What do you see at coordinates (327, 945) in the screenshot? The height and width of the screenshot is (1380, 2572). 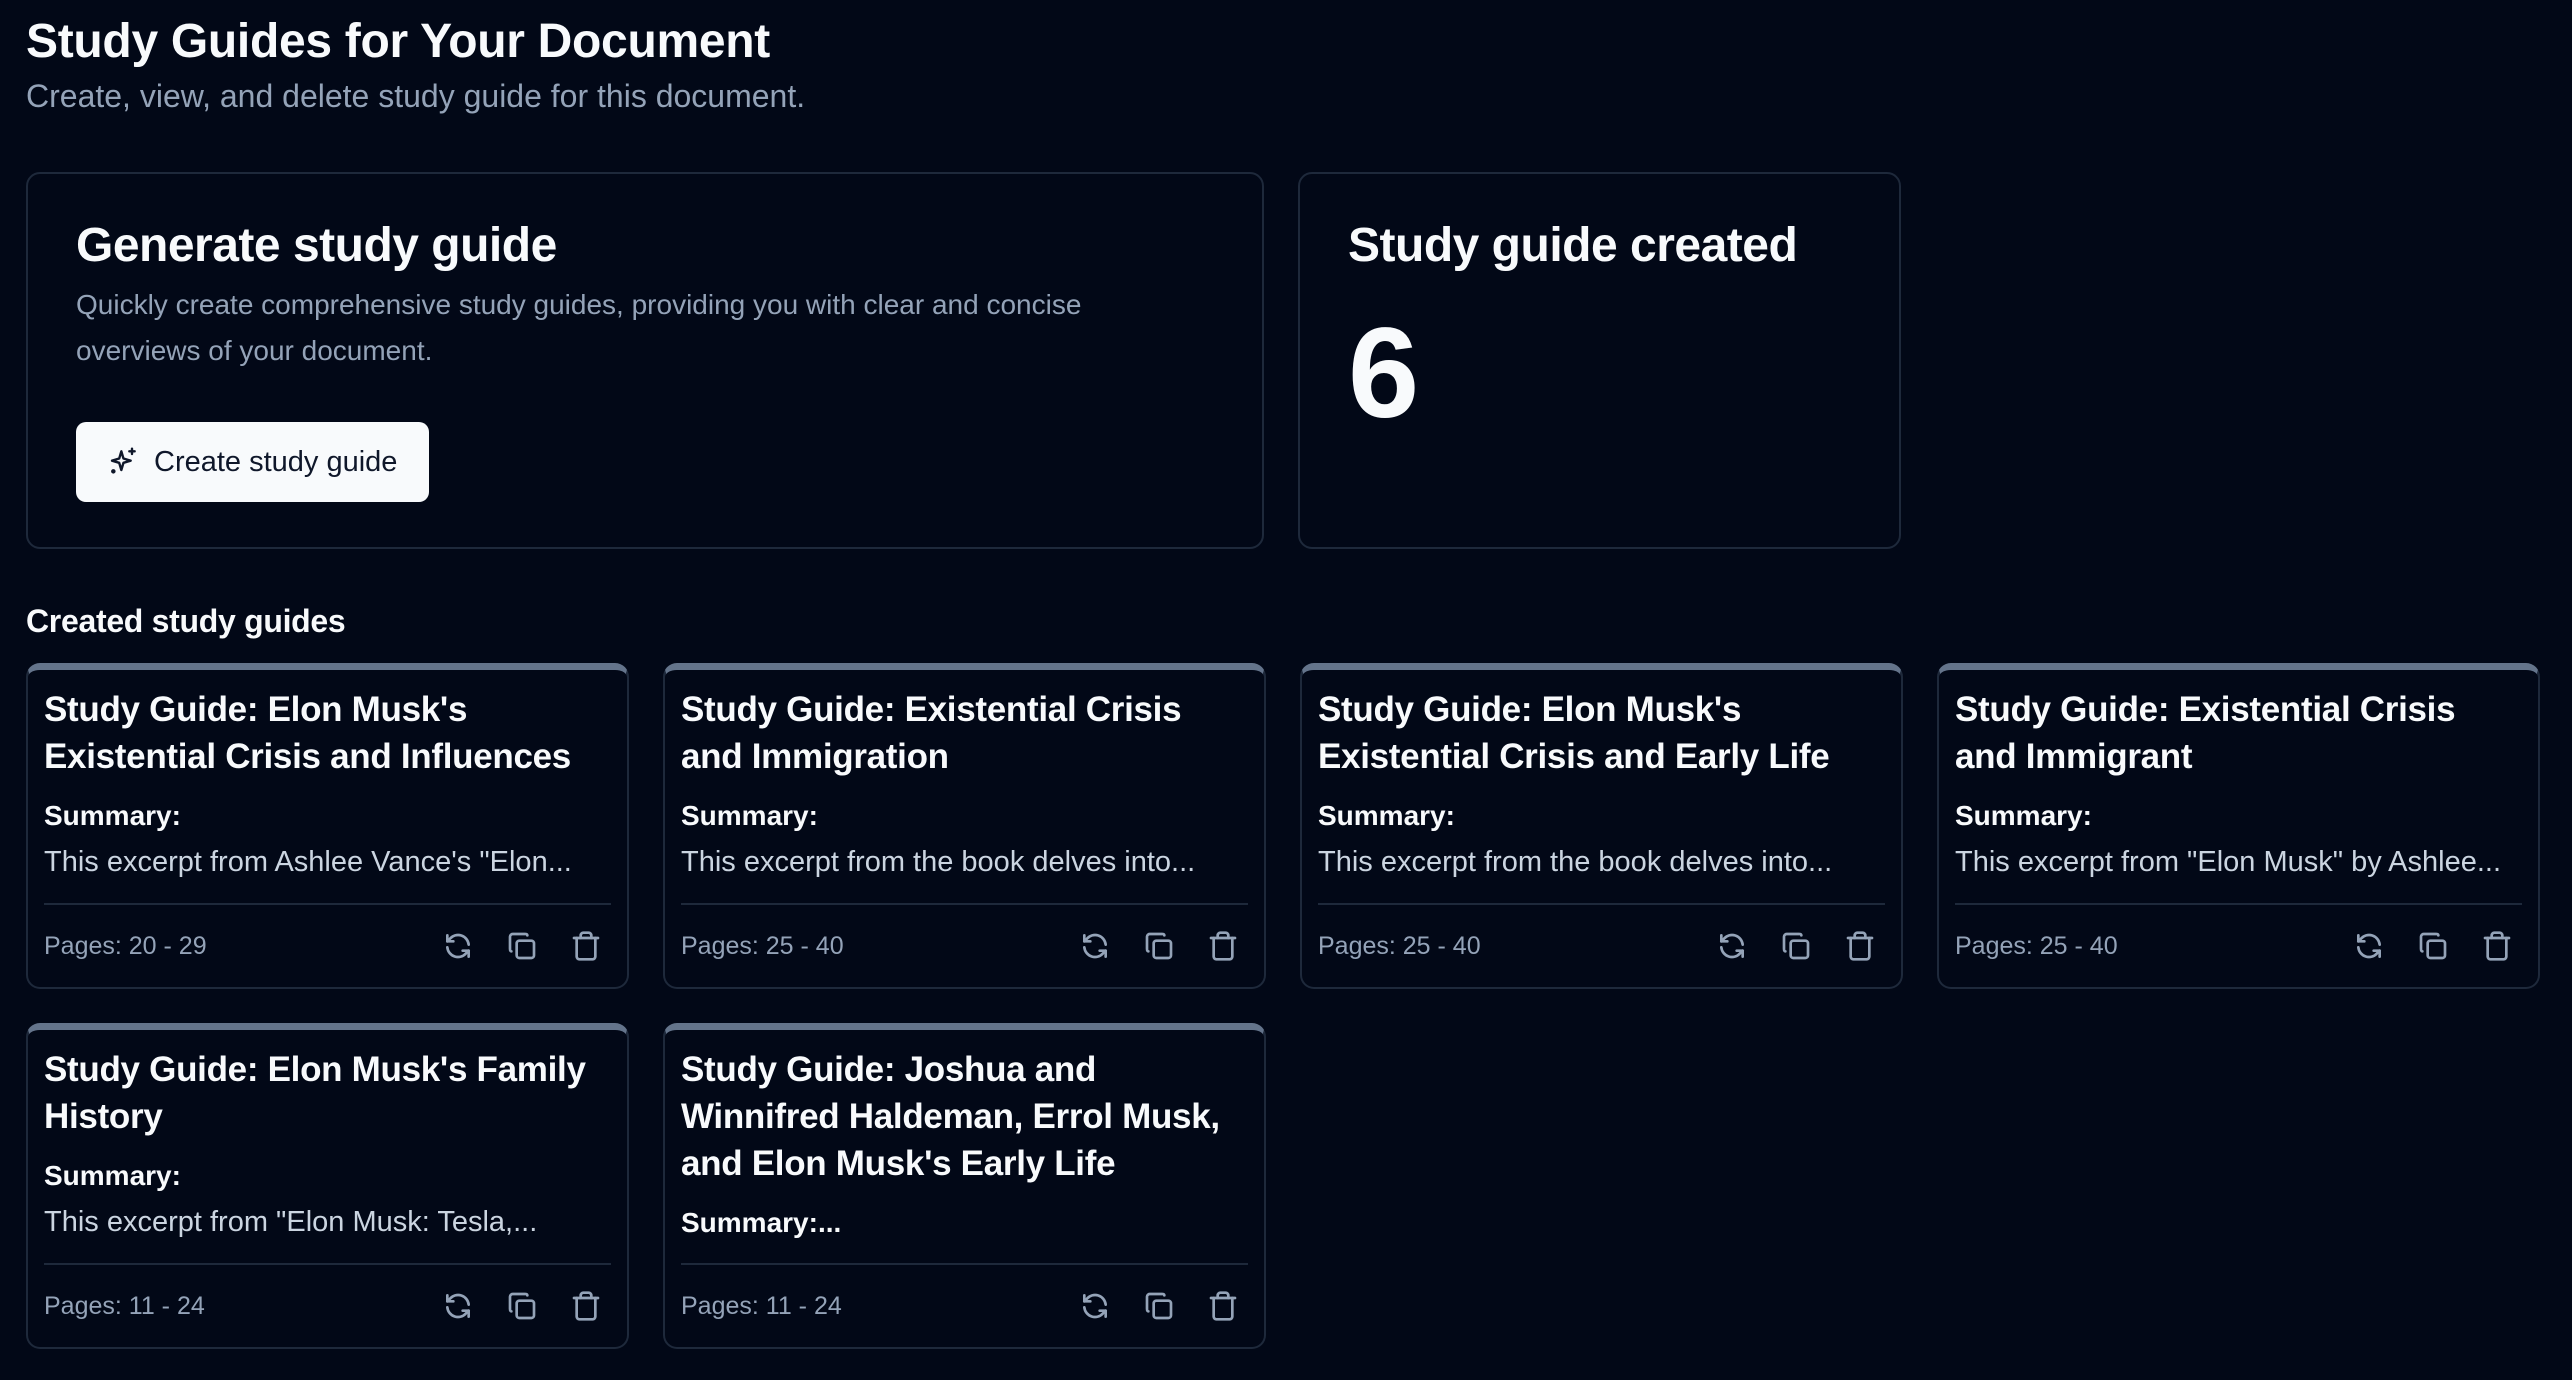 I see `card-footer: Pages: 20 - 29` at bounding box center [327, 945].